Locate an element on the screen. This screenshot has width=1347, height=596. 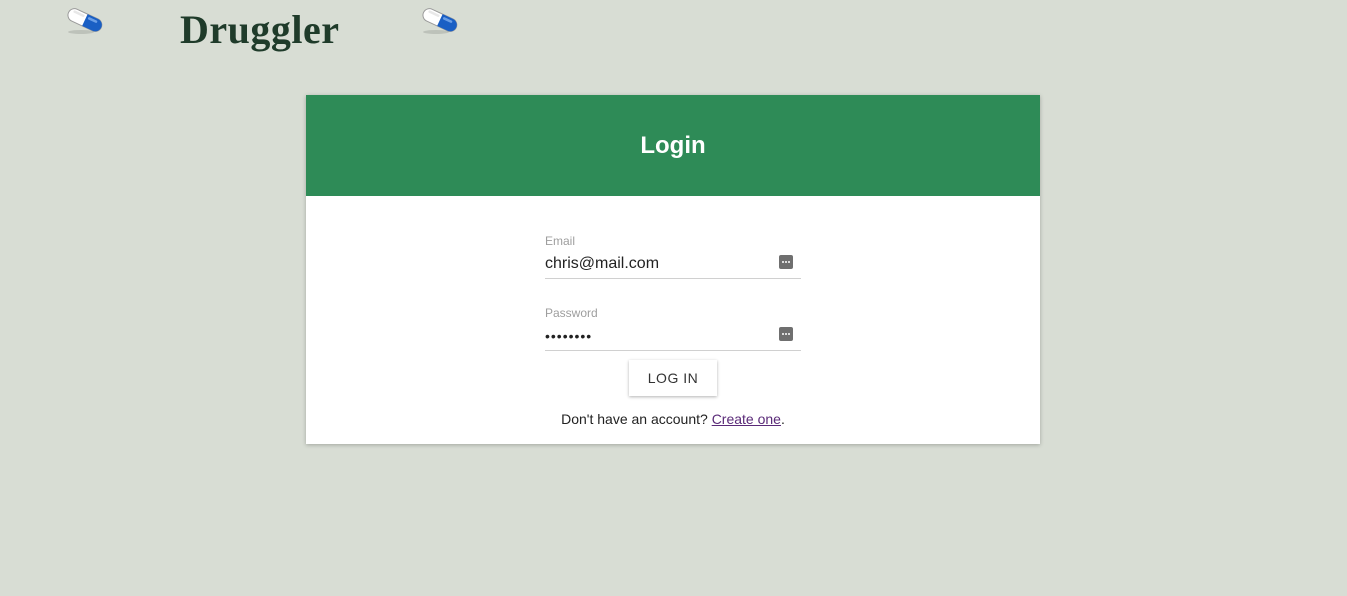
brand-title: Druggler is located at coordinates (260, 29).